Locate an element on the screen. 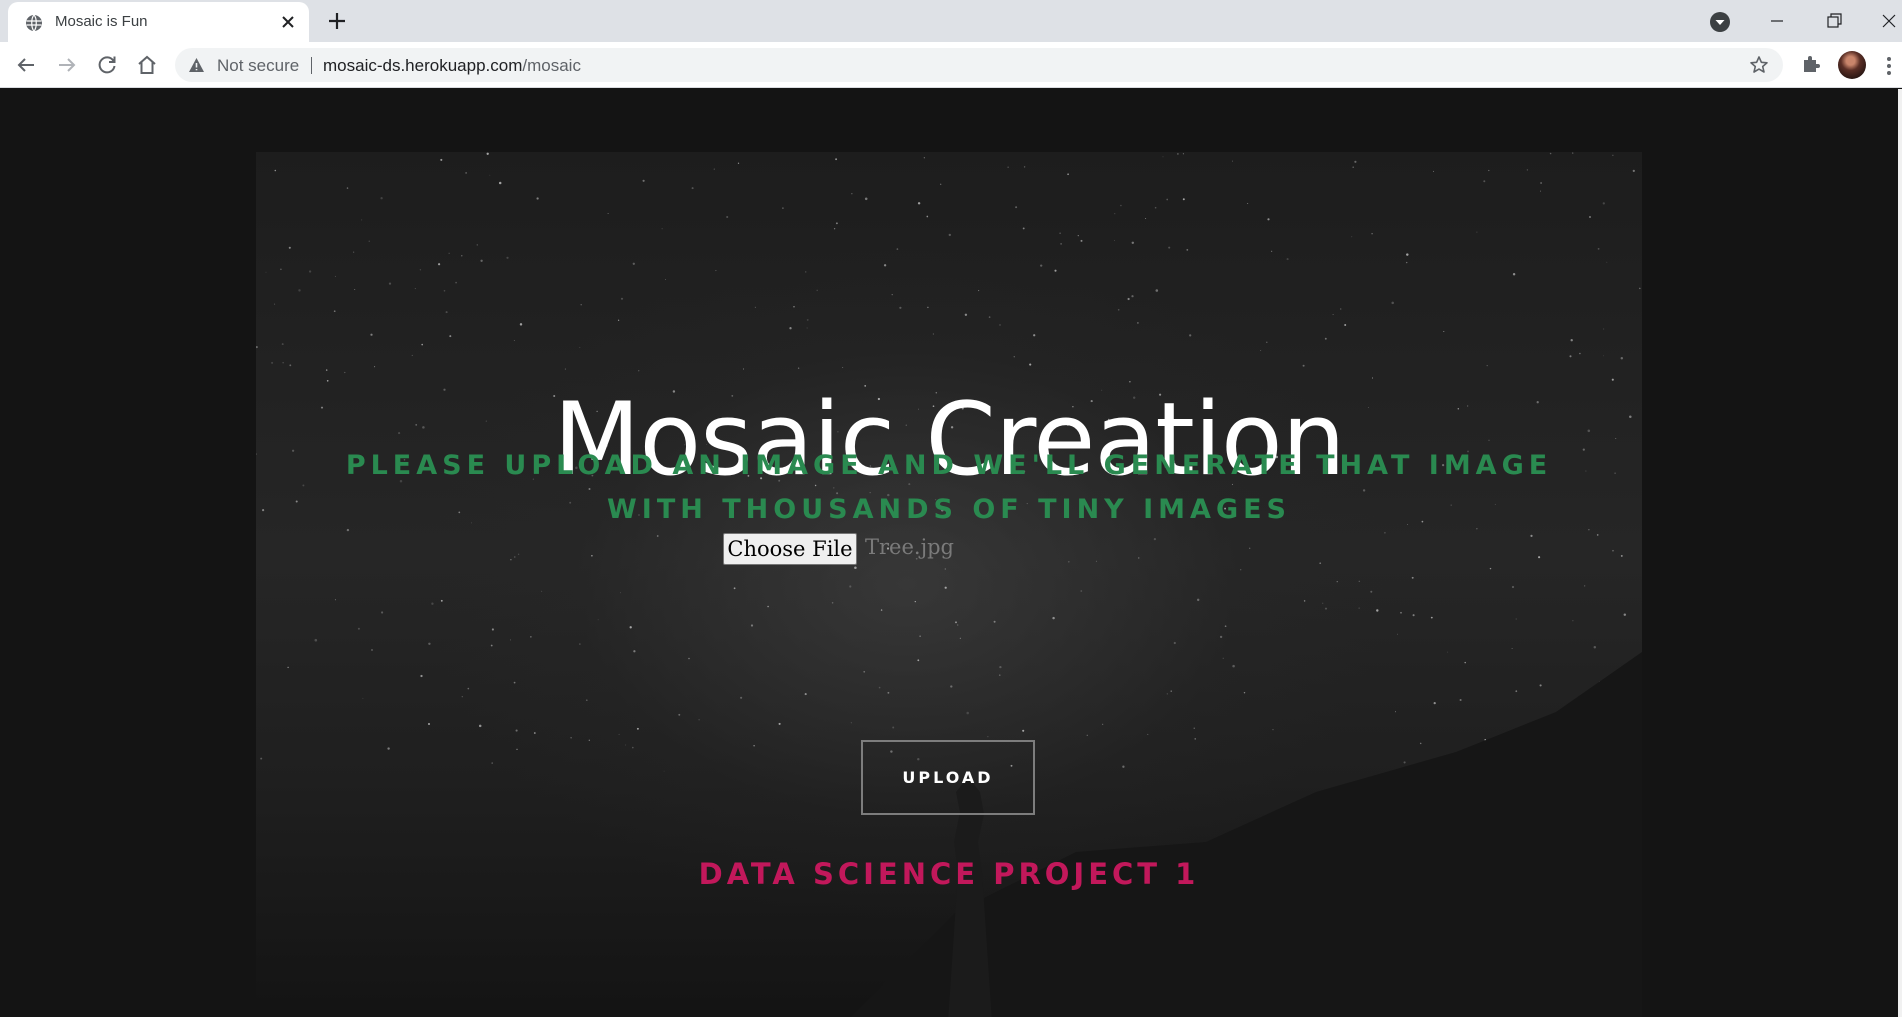 The width and height of the screenshot is (1902, 1017). project-label: DATA SCIENCE PROJECT 1 is located at coordinates (949, 874).